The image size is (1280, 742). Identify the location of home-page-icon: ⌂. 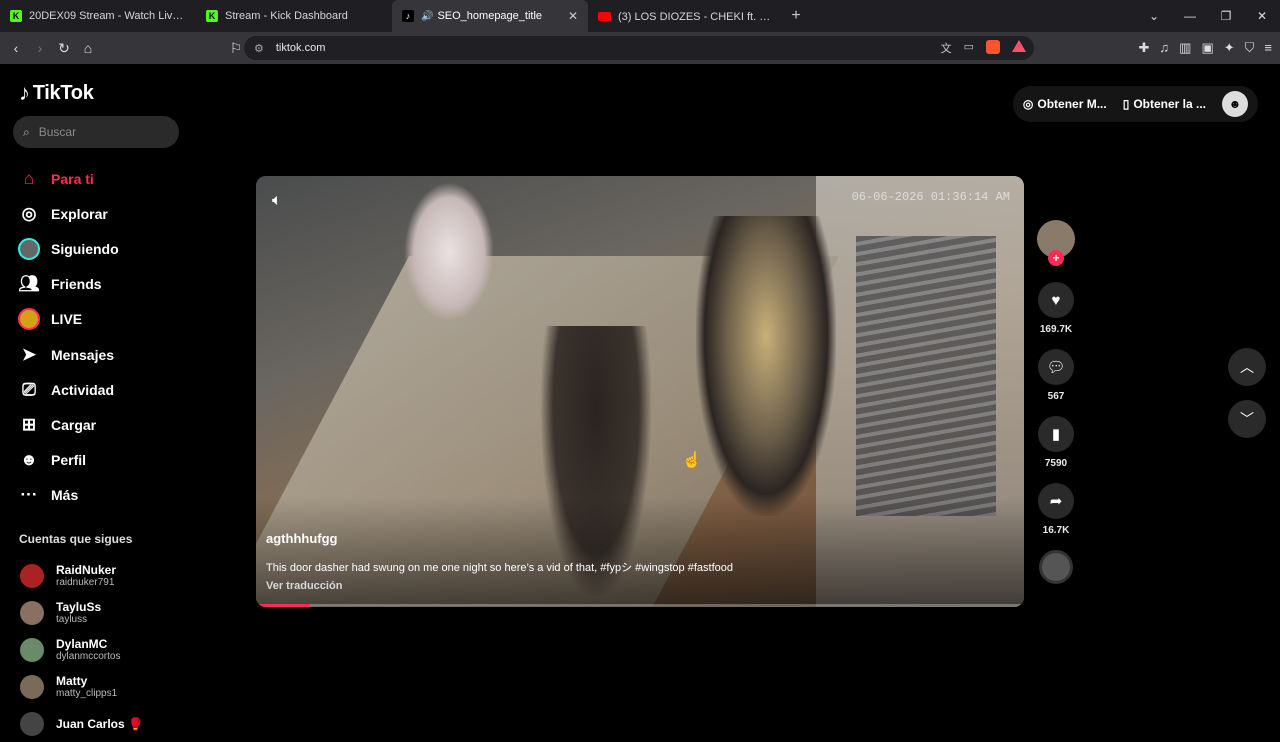
(88, 48).